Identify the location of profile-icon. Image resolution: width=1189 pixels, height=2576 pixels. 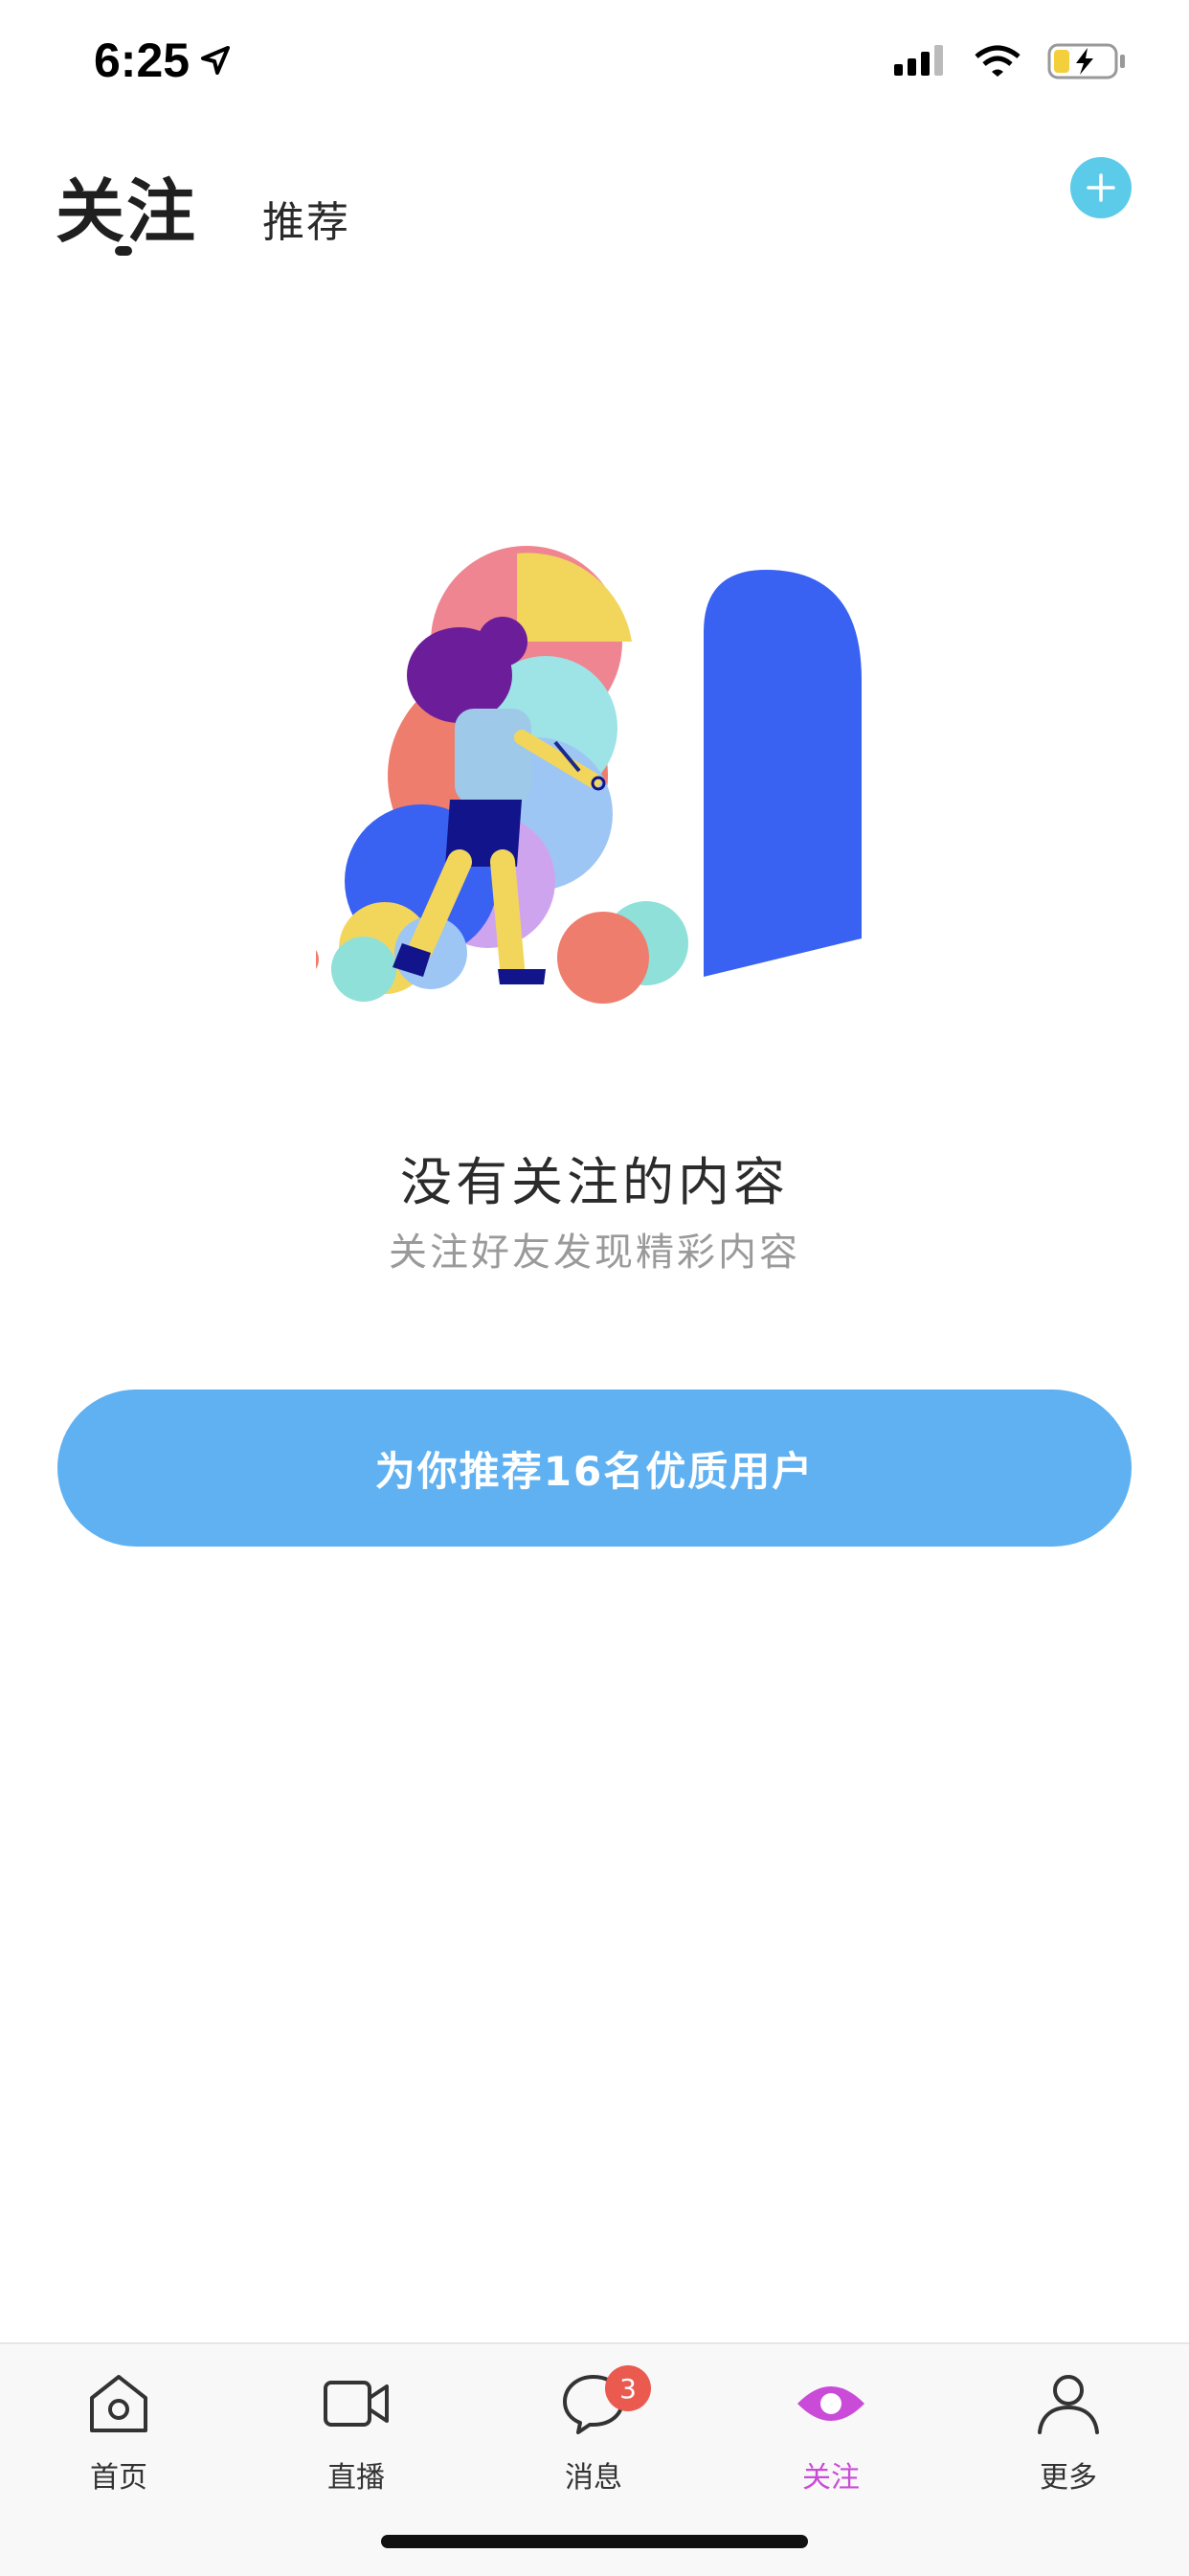
(1068, 2404).